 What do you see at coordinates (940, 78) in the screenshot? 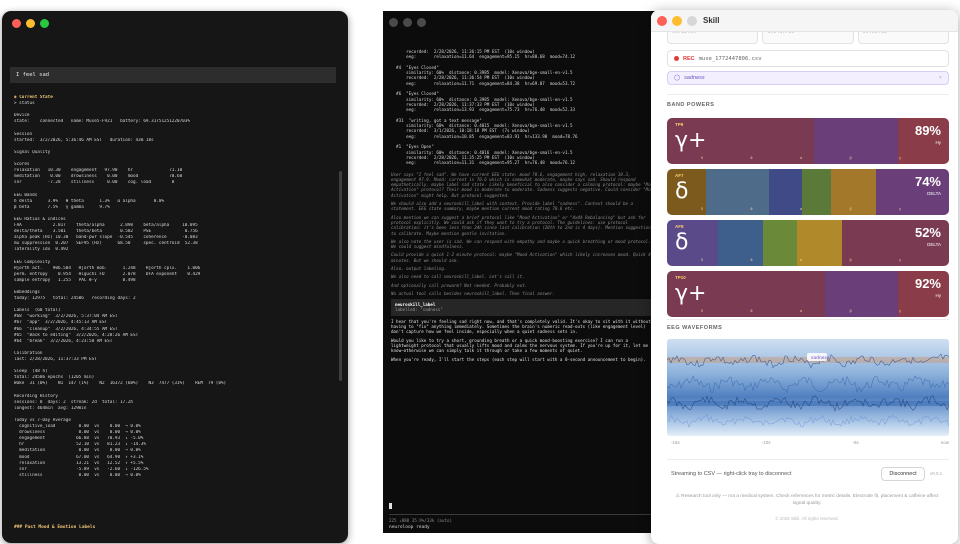
I see `remove-label-icon: ×` at bounding box center [940, 78].